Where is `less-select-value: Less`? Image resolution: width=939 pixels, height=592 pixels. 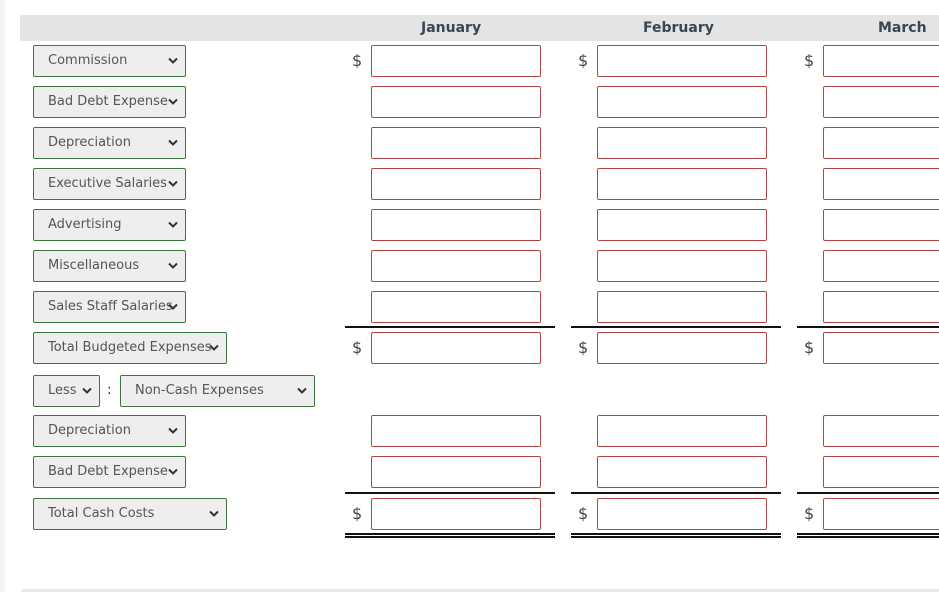
less-select-value: Less is located at coordinates (62, 390).